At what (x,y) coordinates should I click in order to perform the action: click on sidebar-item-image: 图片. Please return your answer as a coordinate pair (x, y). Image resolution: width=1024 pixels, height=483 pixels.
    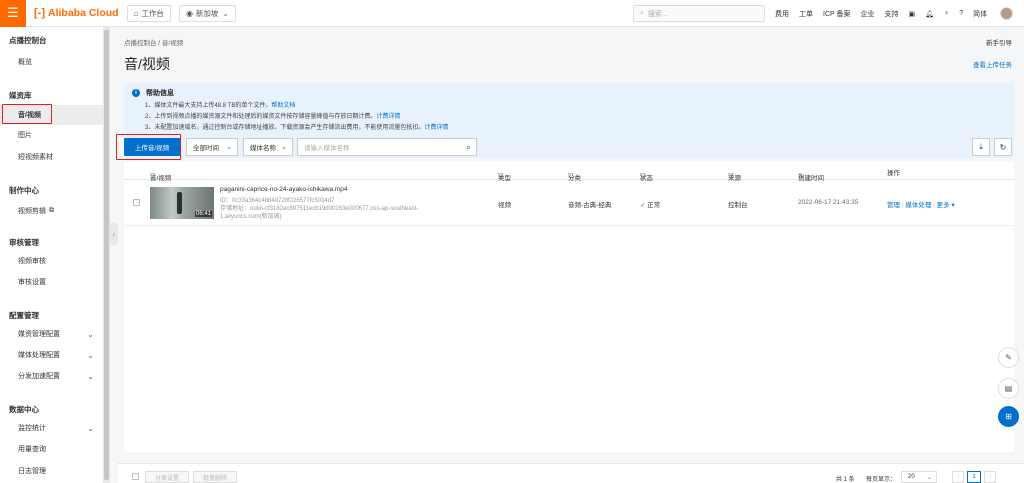
    Looking at the image, I should click on (51, 135).